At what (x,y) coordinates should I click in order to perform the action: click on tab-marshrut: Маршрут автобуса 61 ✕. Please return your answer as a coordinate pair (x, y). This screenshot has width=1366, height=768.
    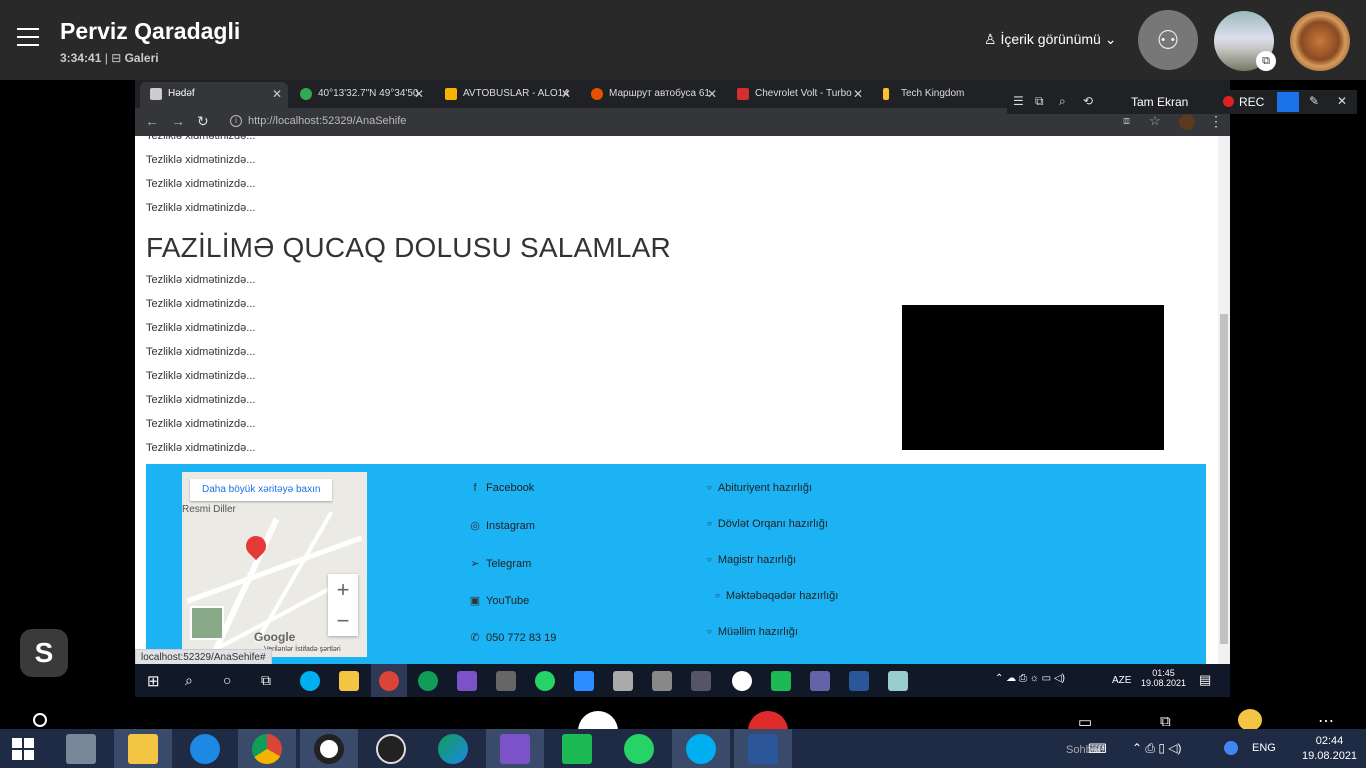
    Looking at the image, I should click on (652, 95).